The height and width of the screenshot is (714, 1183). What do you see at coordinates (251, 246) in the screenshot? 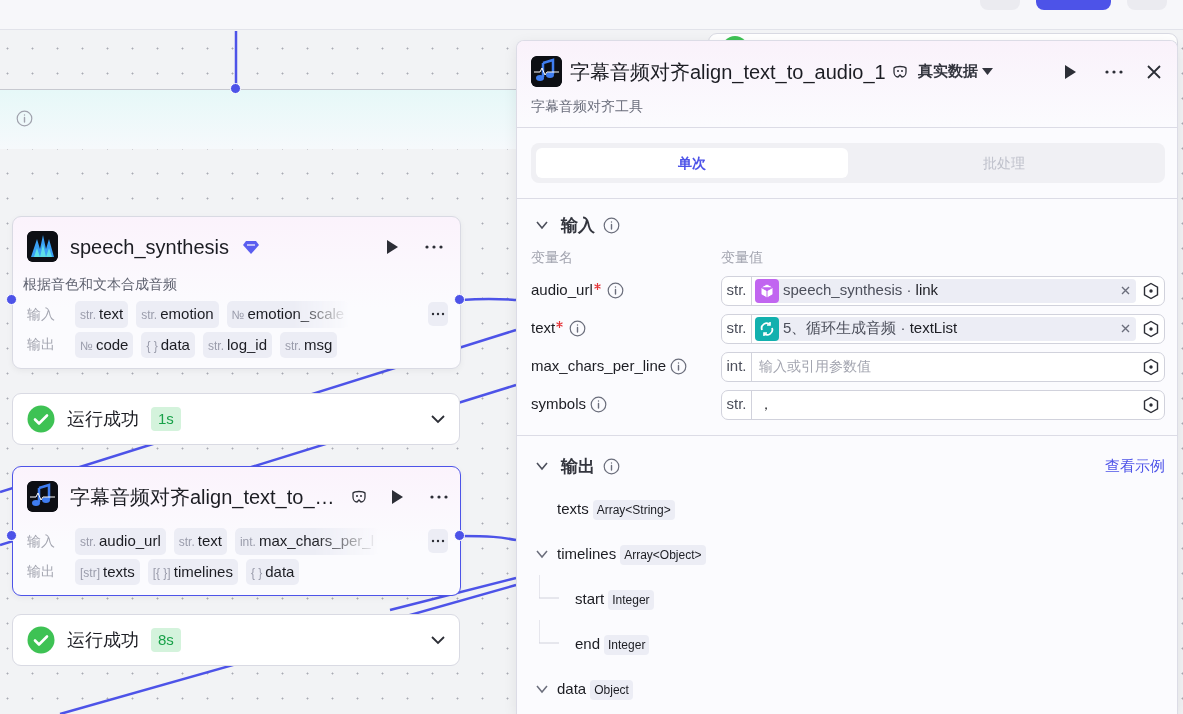
I see `diamond-icon` at bounding box center [251, 246].